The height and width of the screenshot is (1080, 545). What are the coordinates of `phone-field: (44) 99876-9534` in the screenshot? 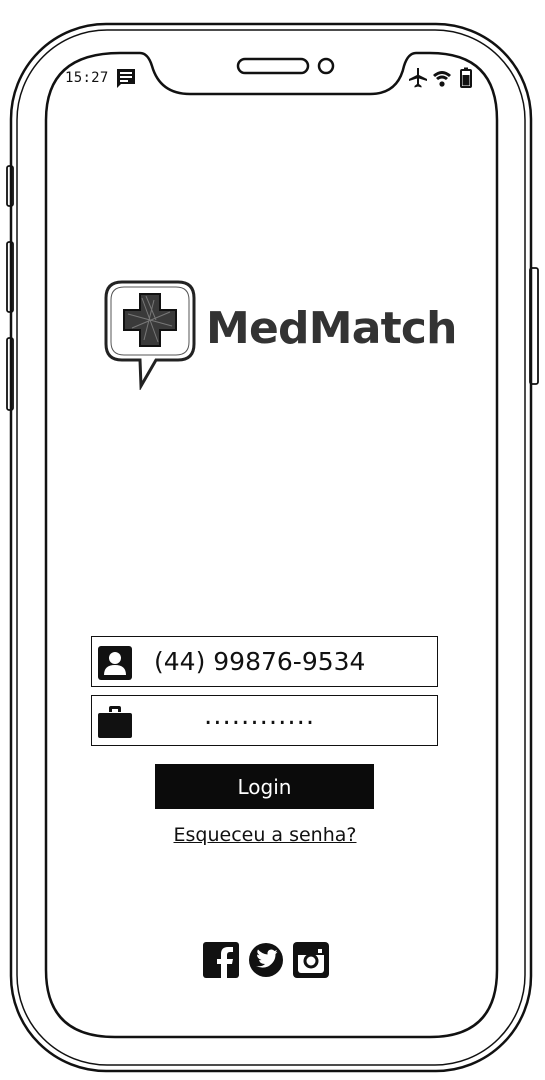 It's located at (264, 661).